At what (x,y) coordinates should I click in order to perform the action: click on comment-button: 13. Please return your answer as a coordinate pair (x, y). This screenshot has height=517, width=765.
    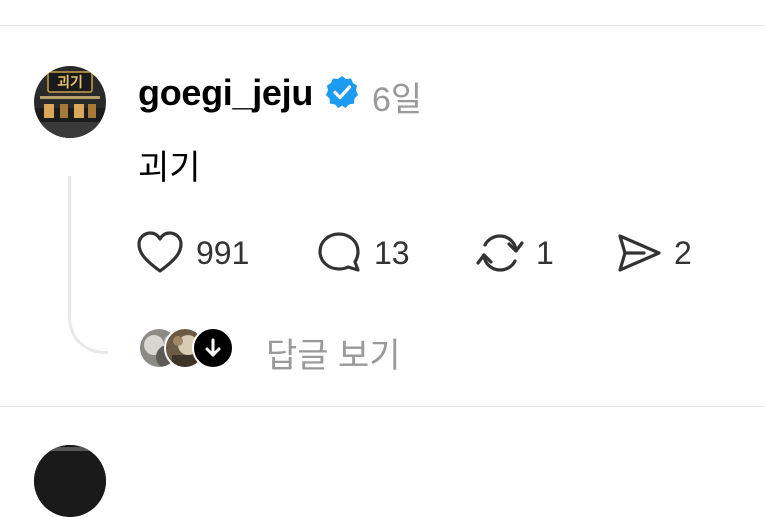
    Looking at the image, I should click on (363, 253).